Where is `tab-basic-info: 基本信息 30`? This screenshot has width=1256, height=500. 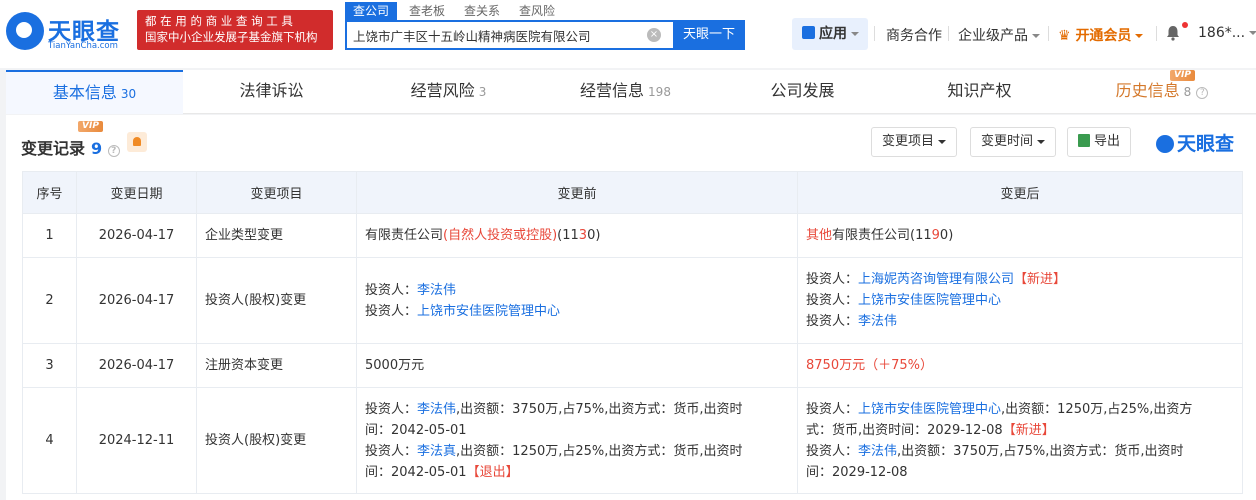 tab-basic-info: 基本信息 30 is located at coordinates (94, 92).